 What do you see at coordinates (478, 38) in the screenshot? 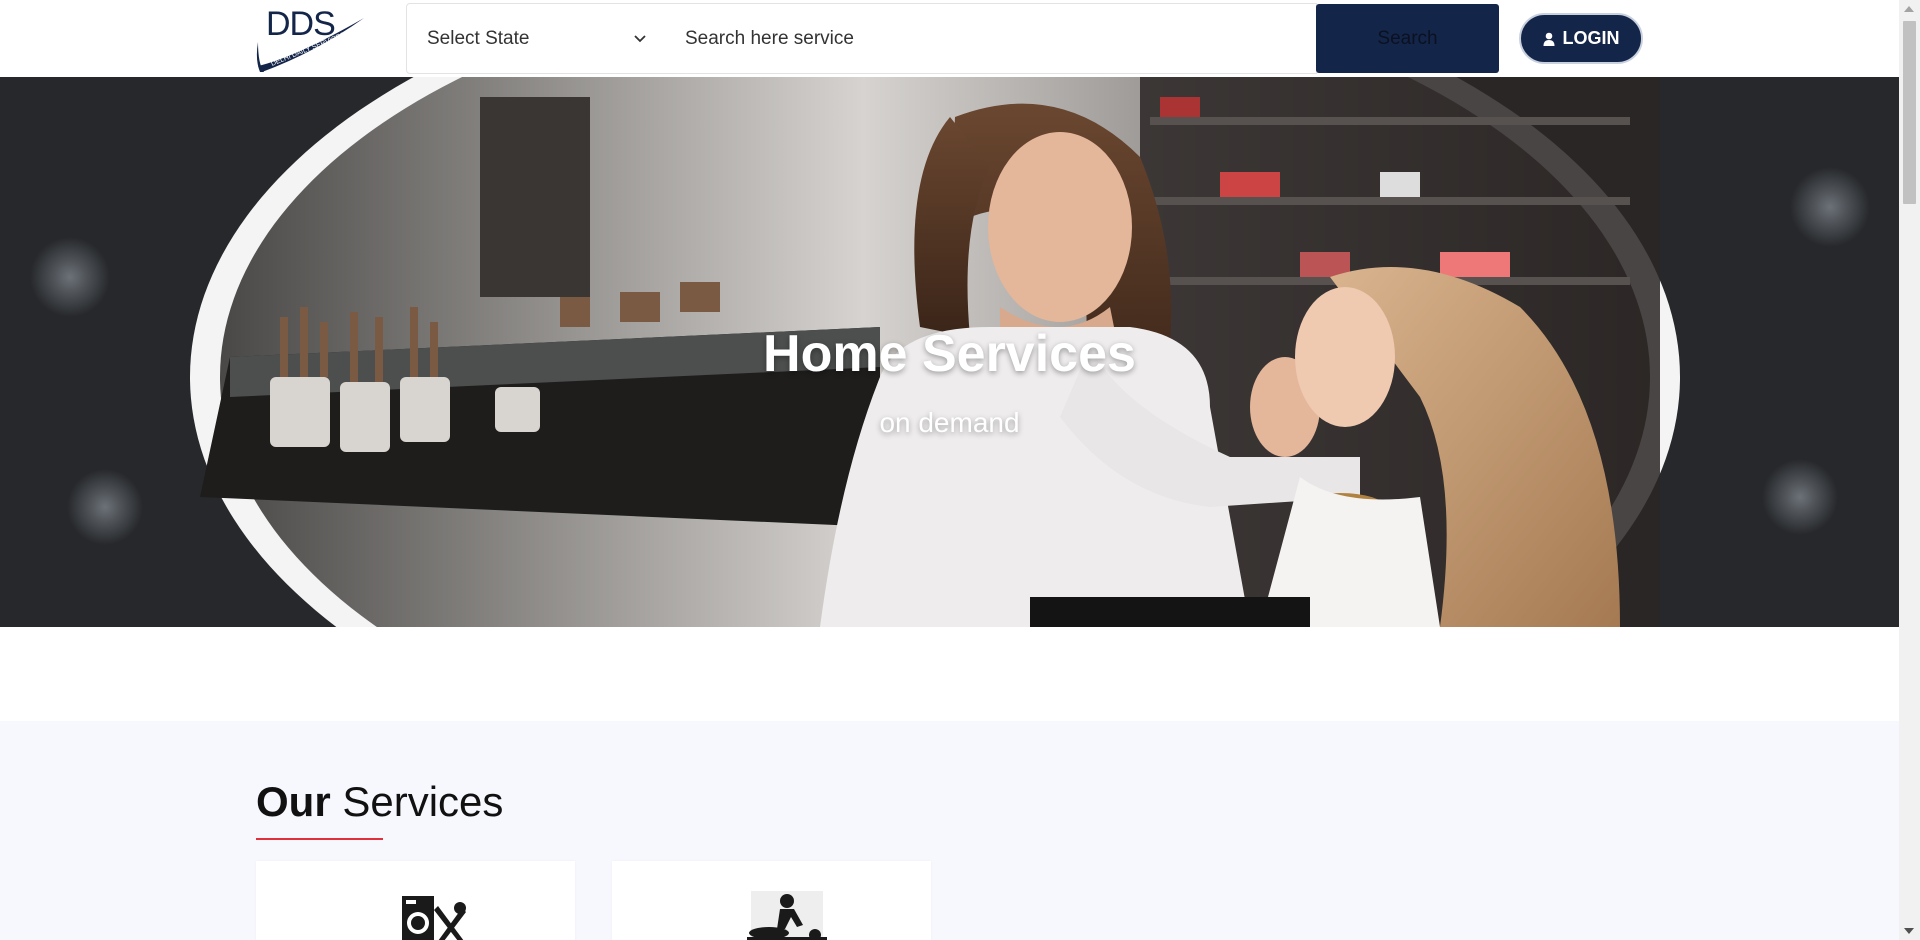
I see `state-select-value: Select State` at bounding box center [478, 38].